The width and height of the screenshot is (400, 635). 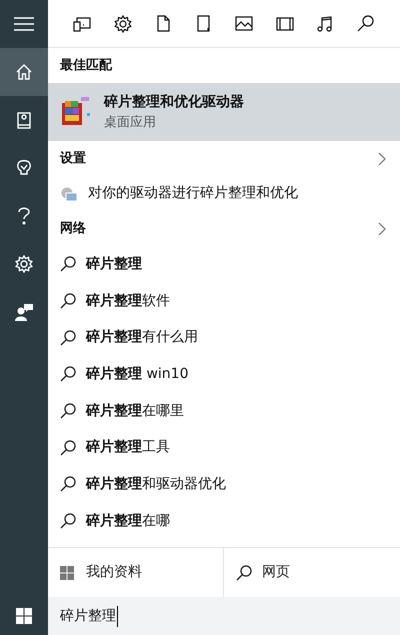 I want to click on lightbulb-icon, so click(x=24, y=168).